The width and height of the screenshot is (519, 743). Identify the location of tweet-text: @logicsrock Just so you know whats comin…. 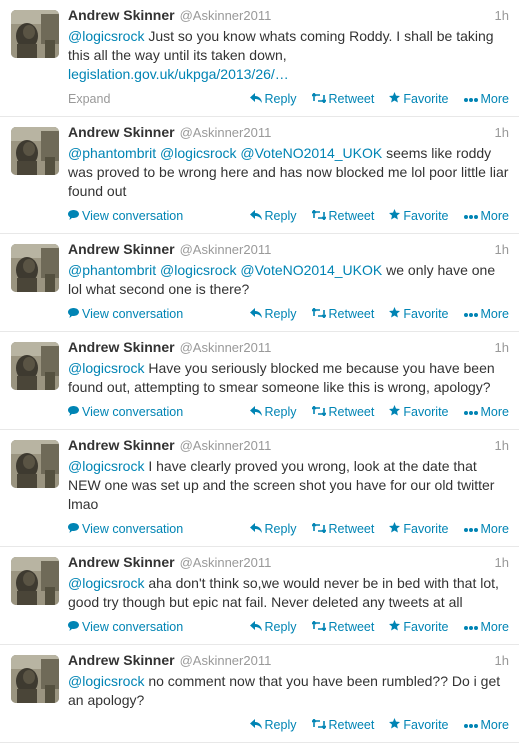
(288, 55).